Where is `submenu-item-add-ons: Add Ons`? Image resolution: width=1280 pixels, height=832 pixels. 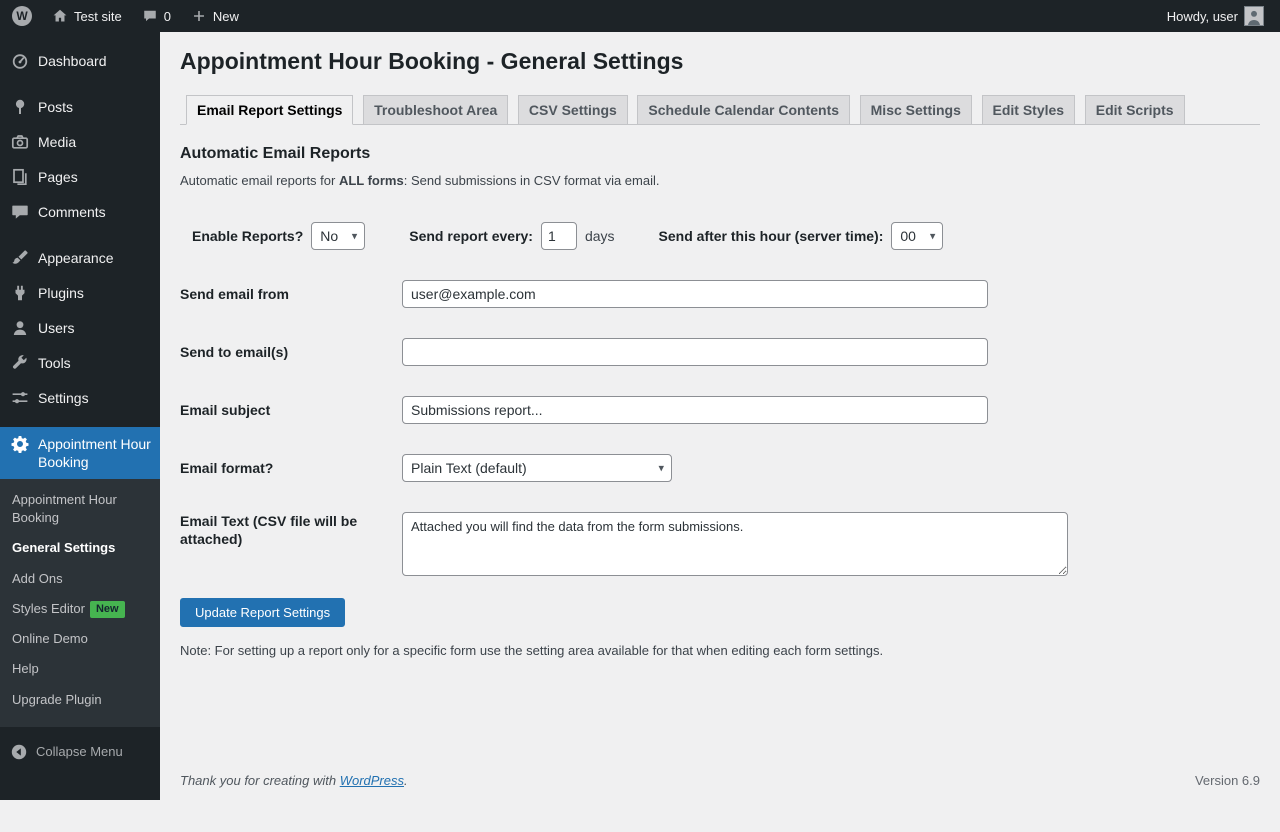
submenu-item-add-ons: Add Ons is located at coordinates (80, 579).